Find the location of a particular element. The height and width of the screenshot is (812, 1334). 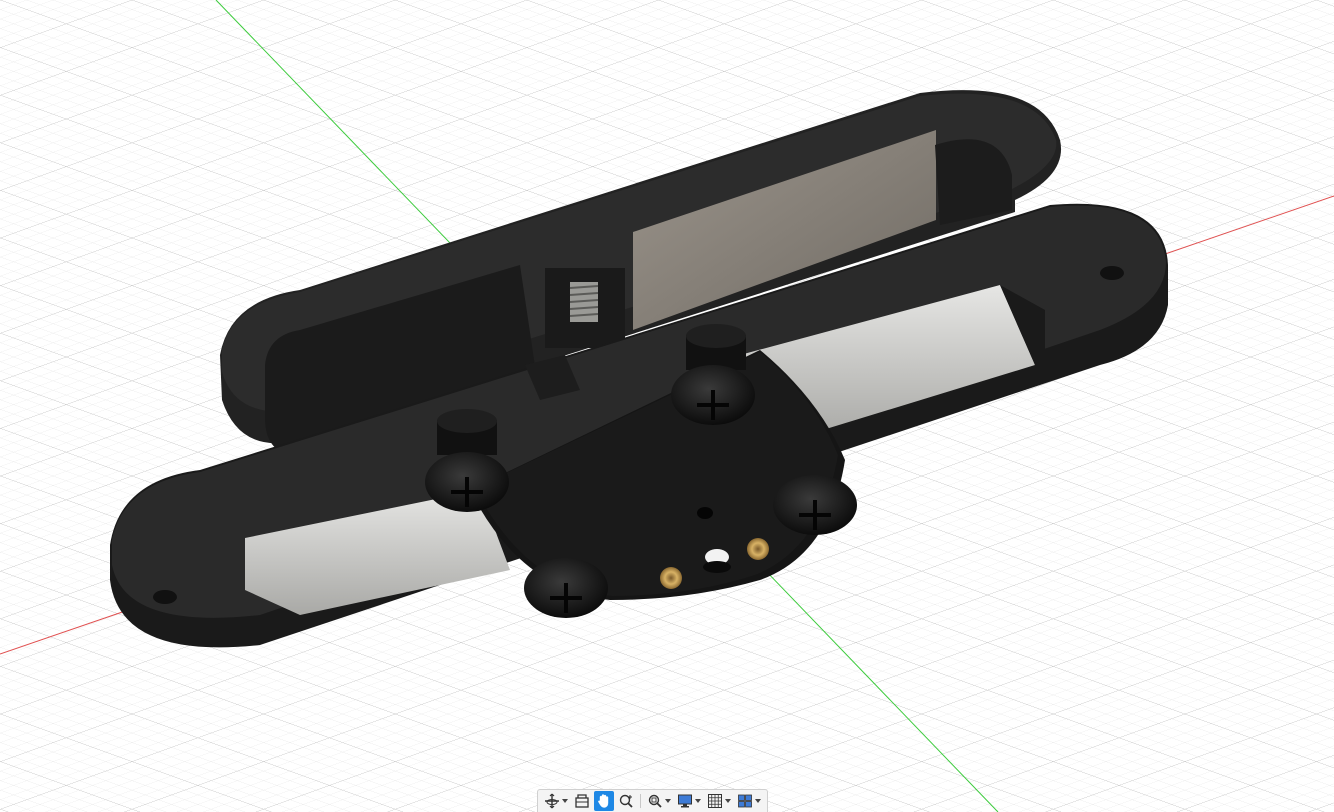

navigation-toolbar is located at coordinates (652, 800).